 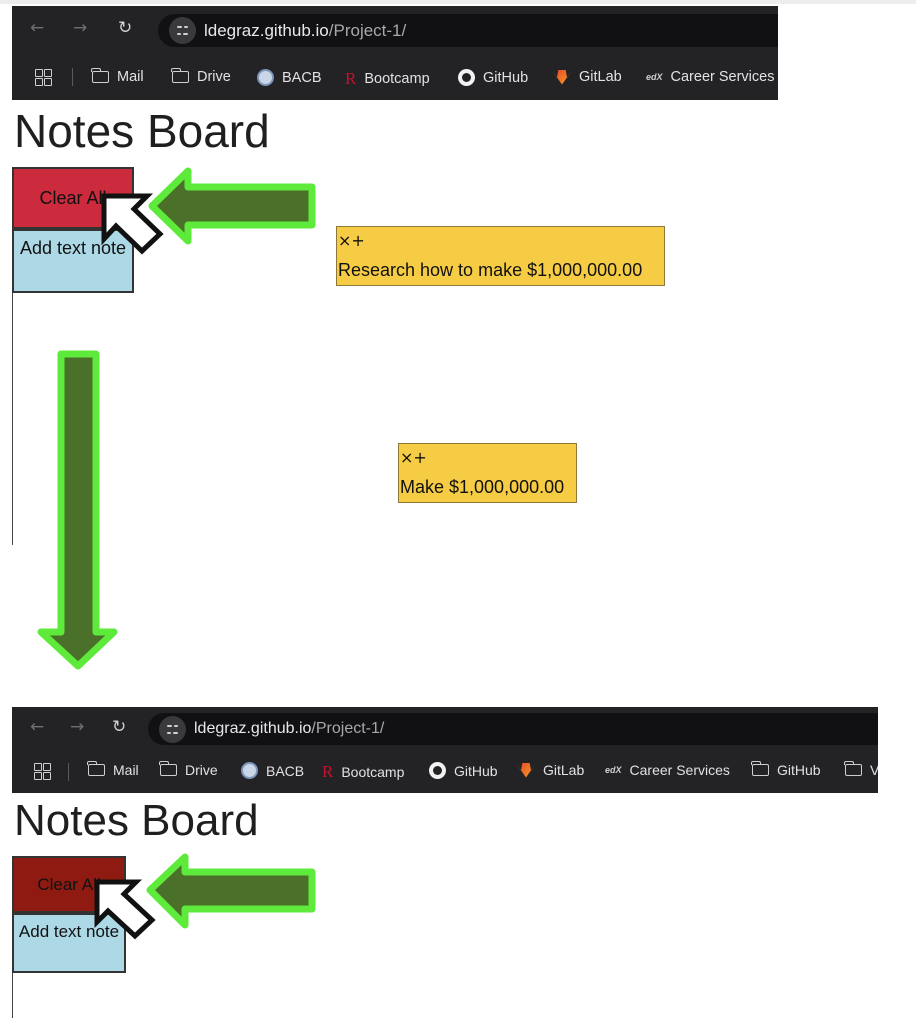 I want to click on arrow-down-annotation, so click(x=77, y=510).